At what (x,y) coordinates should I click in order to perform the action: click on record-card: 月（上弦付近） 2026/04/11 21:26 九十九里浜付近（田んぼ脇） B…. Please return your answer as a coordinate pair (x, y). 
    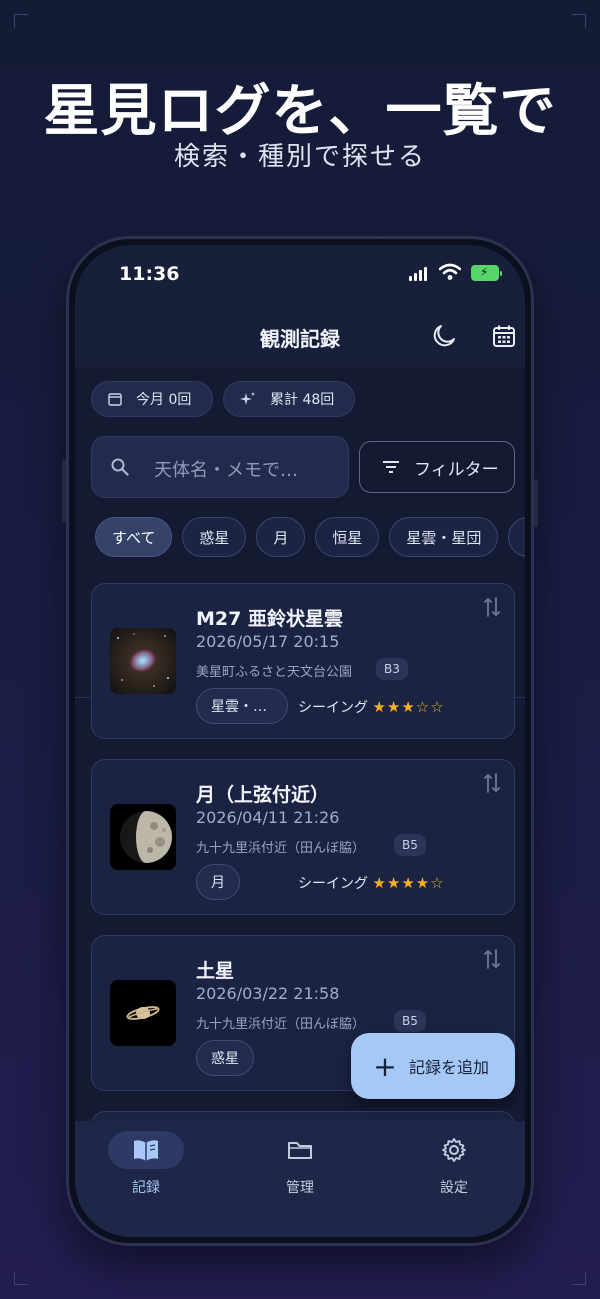
    Looking at the image, I should click on (303, 837).